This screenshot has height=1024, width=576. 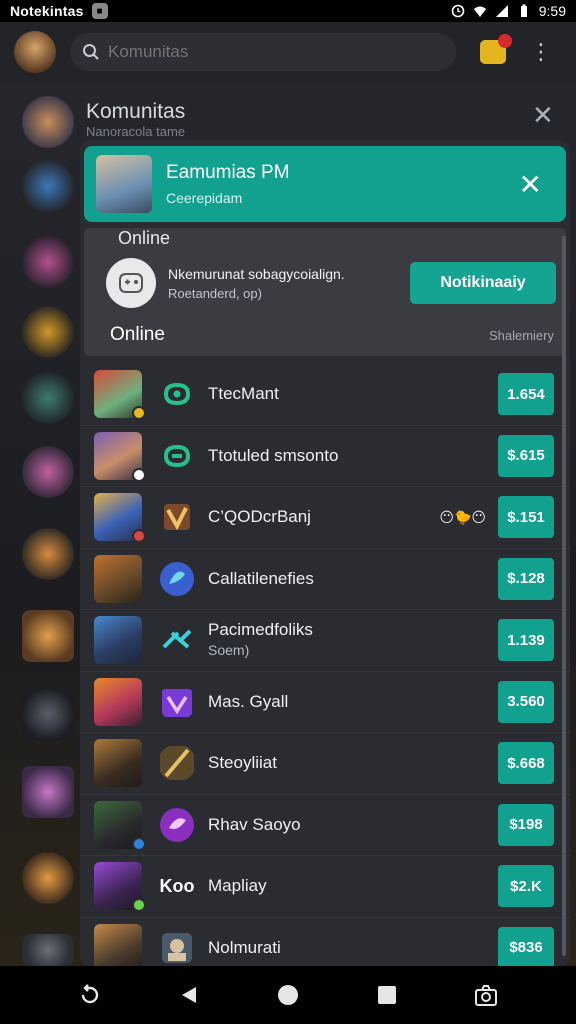 I want to click on player-name: C’QODcrBanj, so click(x=259, y=517).